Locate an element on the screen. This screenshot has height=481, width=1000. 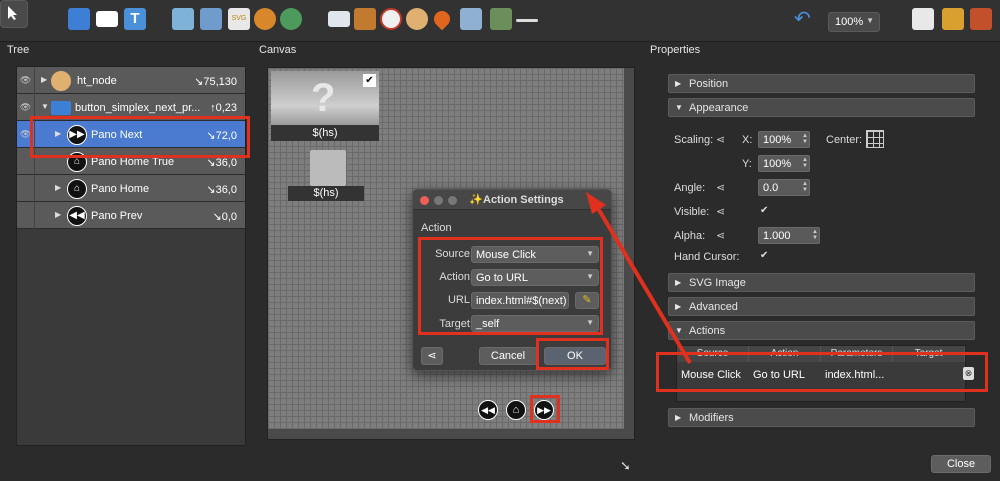
close-button: Close is located at coordinates (961, 464).